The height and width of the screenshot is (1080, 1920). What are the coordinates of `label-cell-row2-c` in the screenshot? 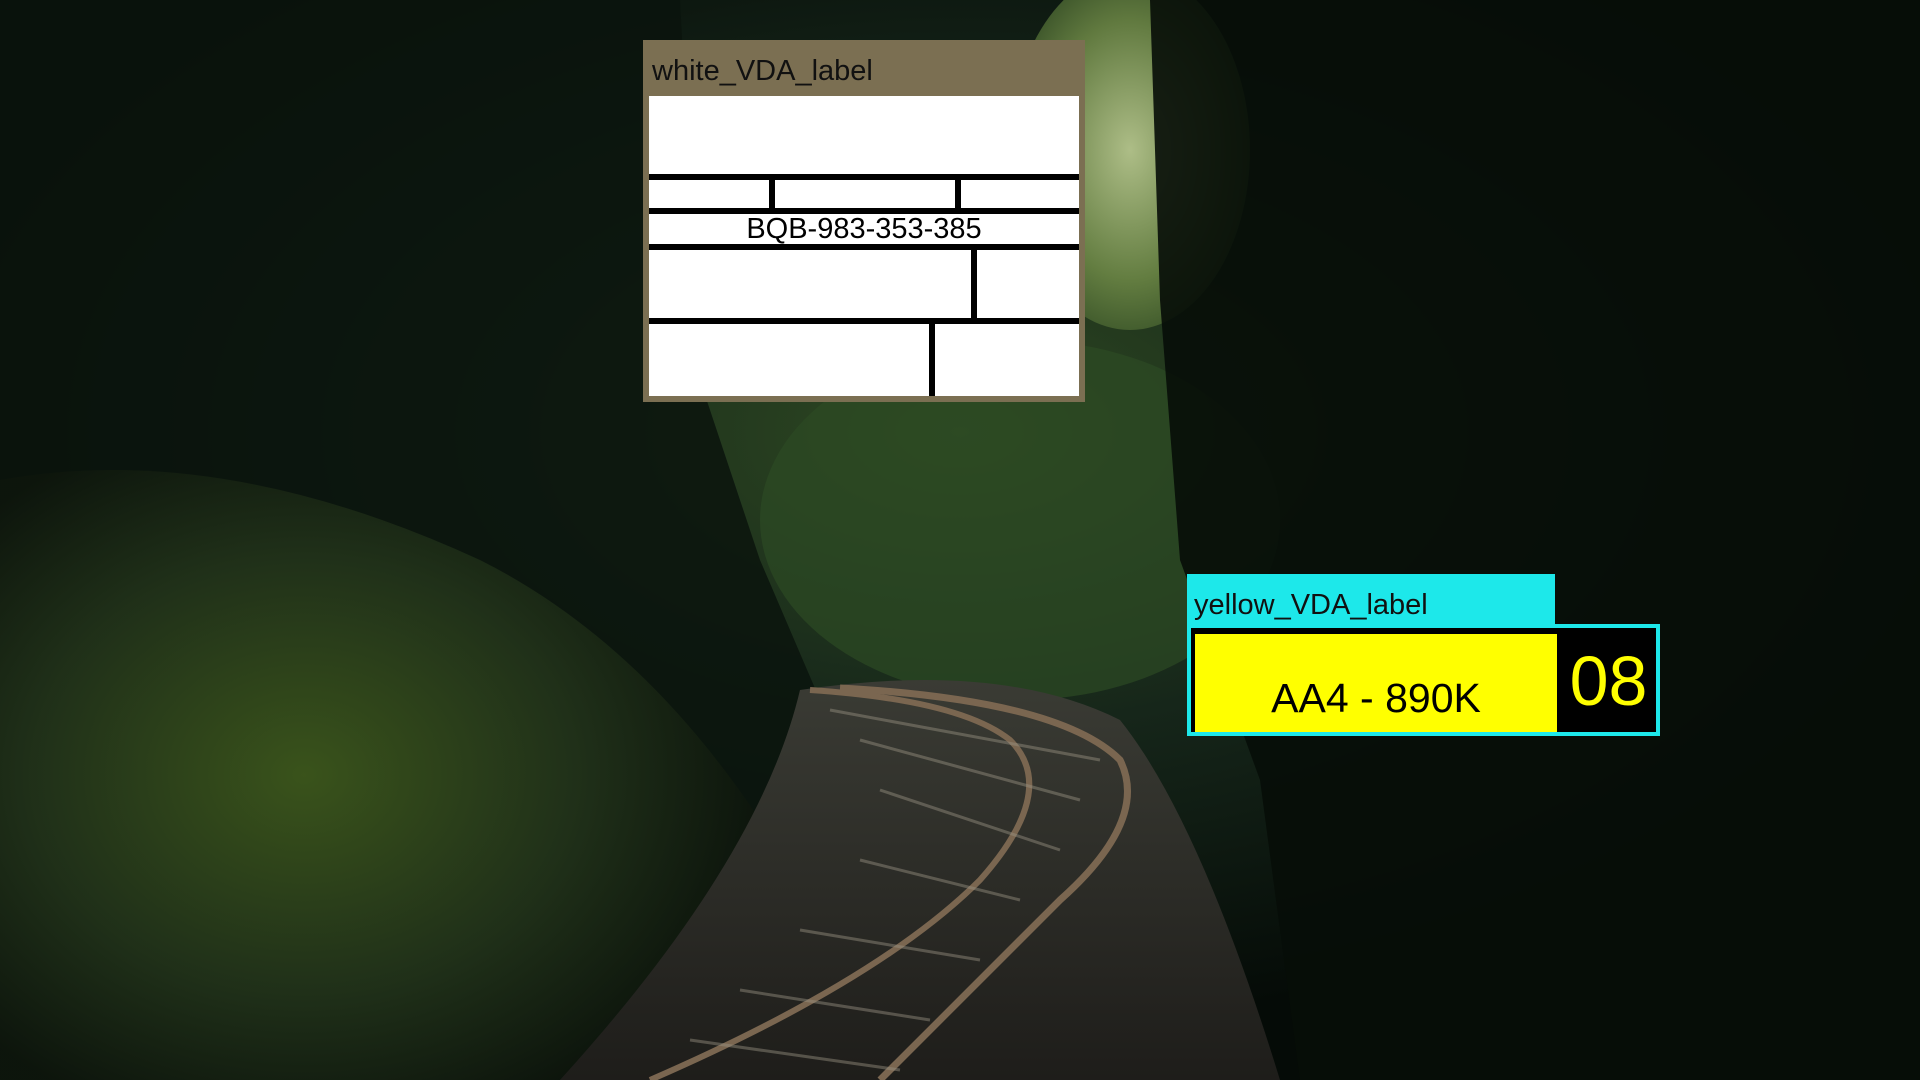 It's located at (1020, 194).